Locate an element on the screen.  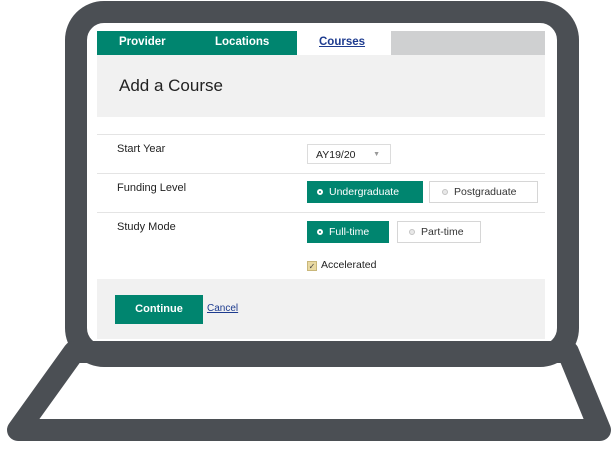
study-mode-fulltime-label: Full-time is located at coordinates (349, 232).